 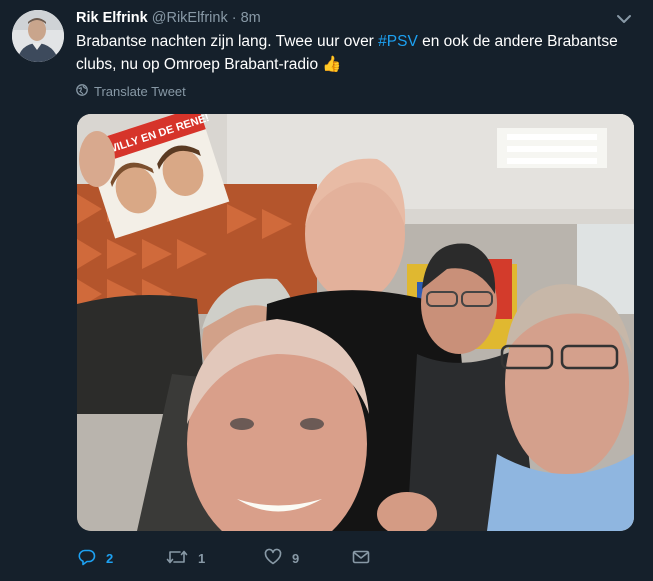 I want to click on translate-label: Translate Tweet, so click(x=140, y=91).